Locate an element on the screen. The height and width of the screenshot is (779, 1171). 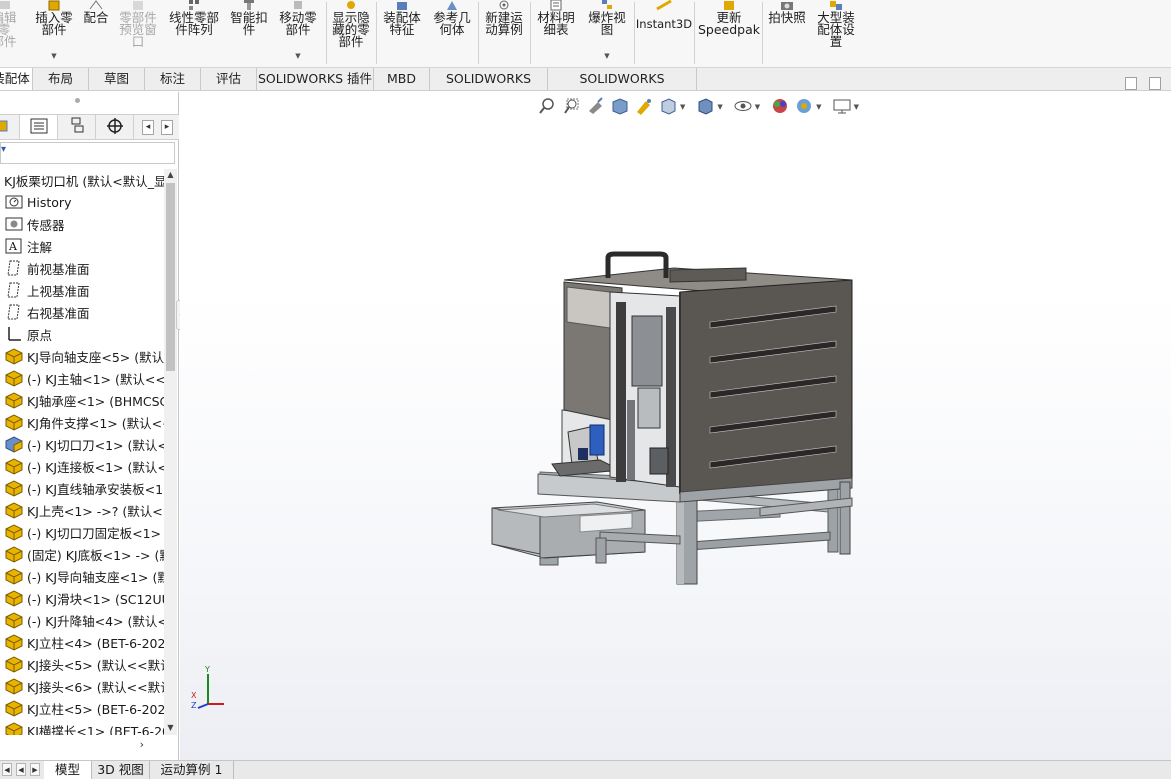
mate-button: 配合 is located at coordinates (96, 33).